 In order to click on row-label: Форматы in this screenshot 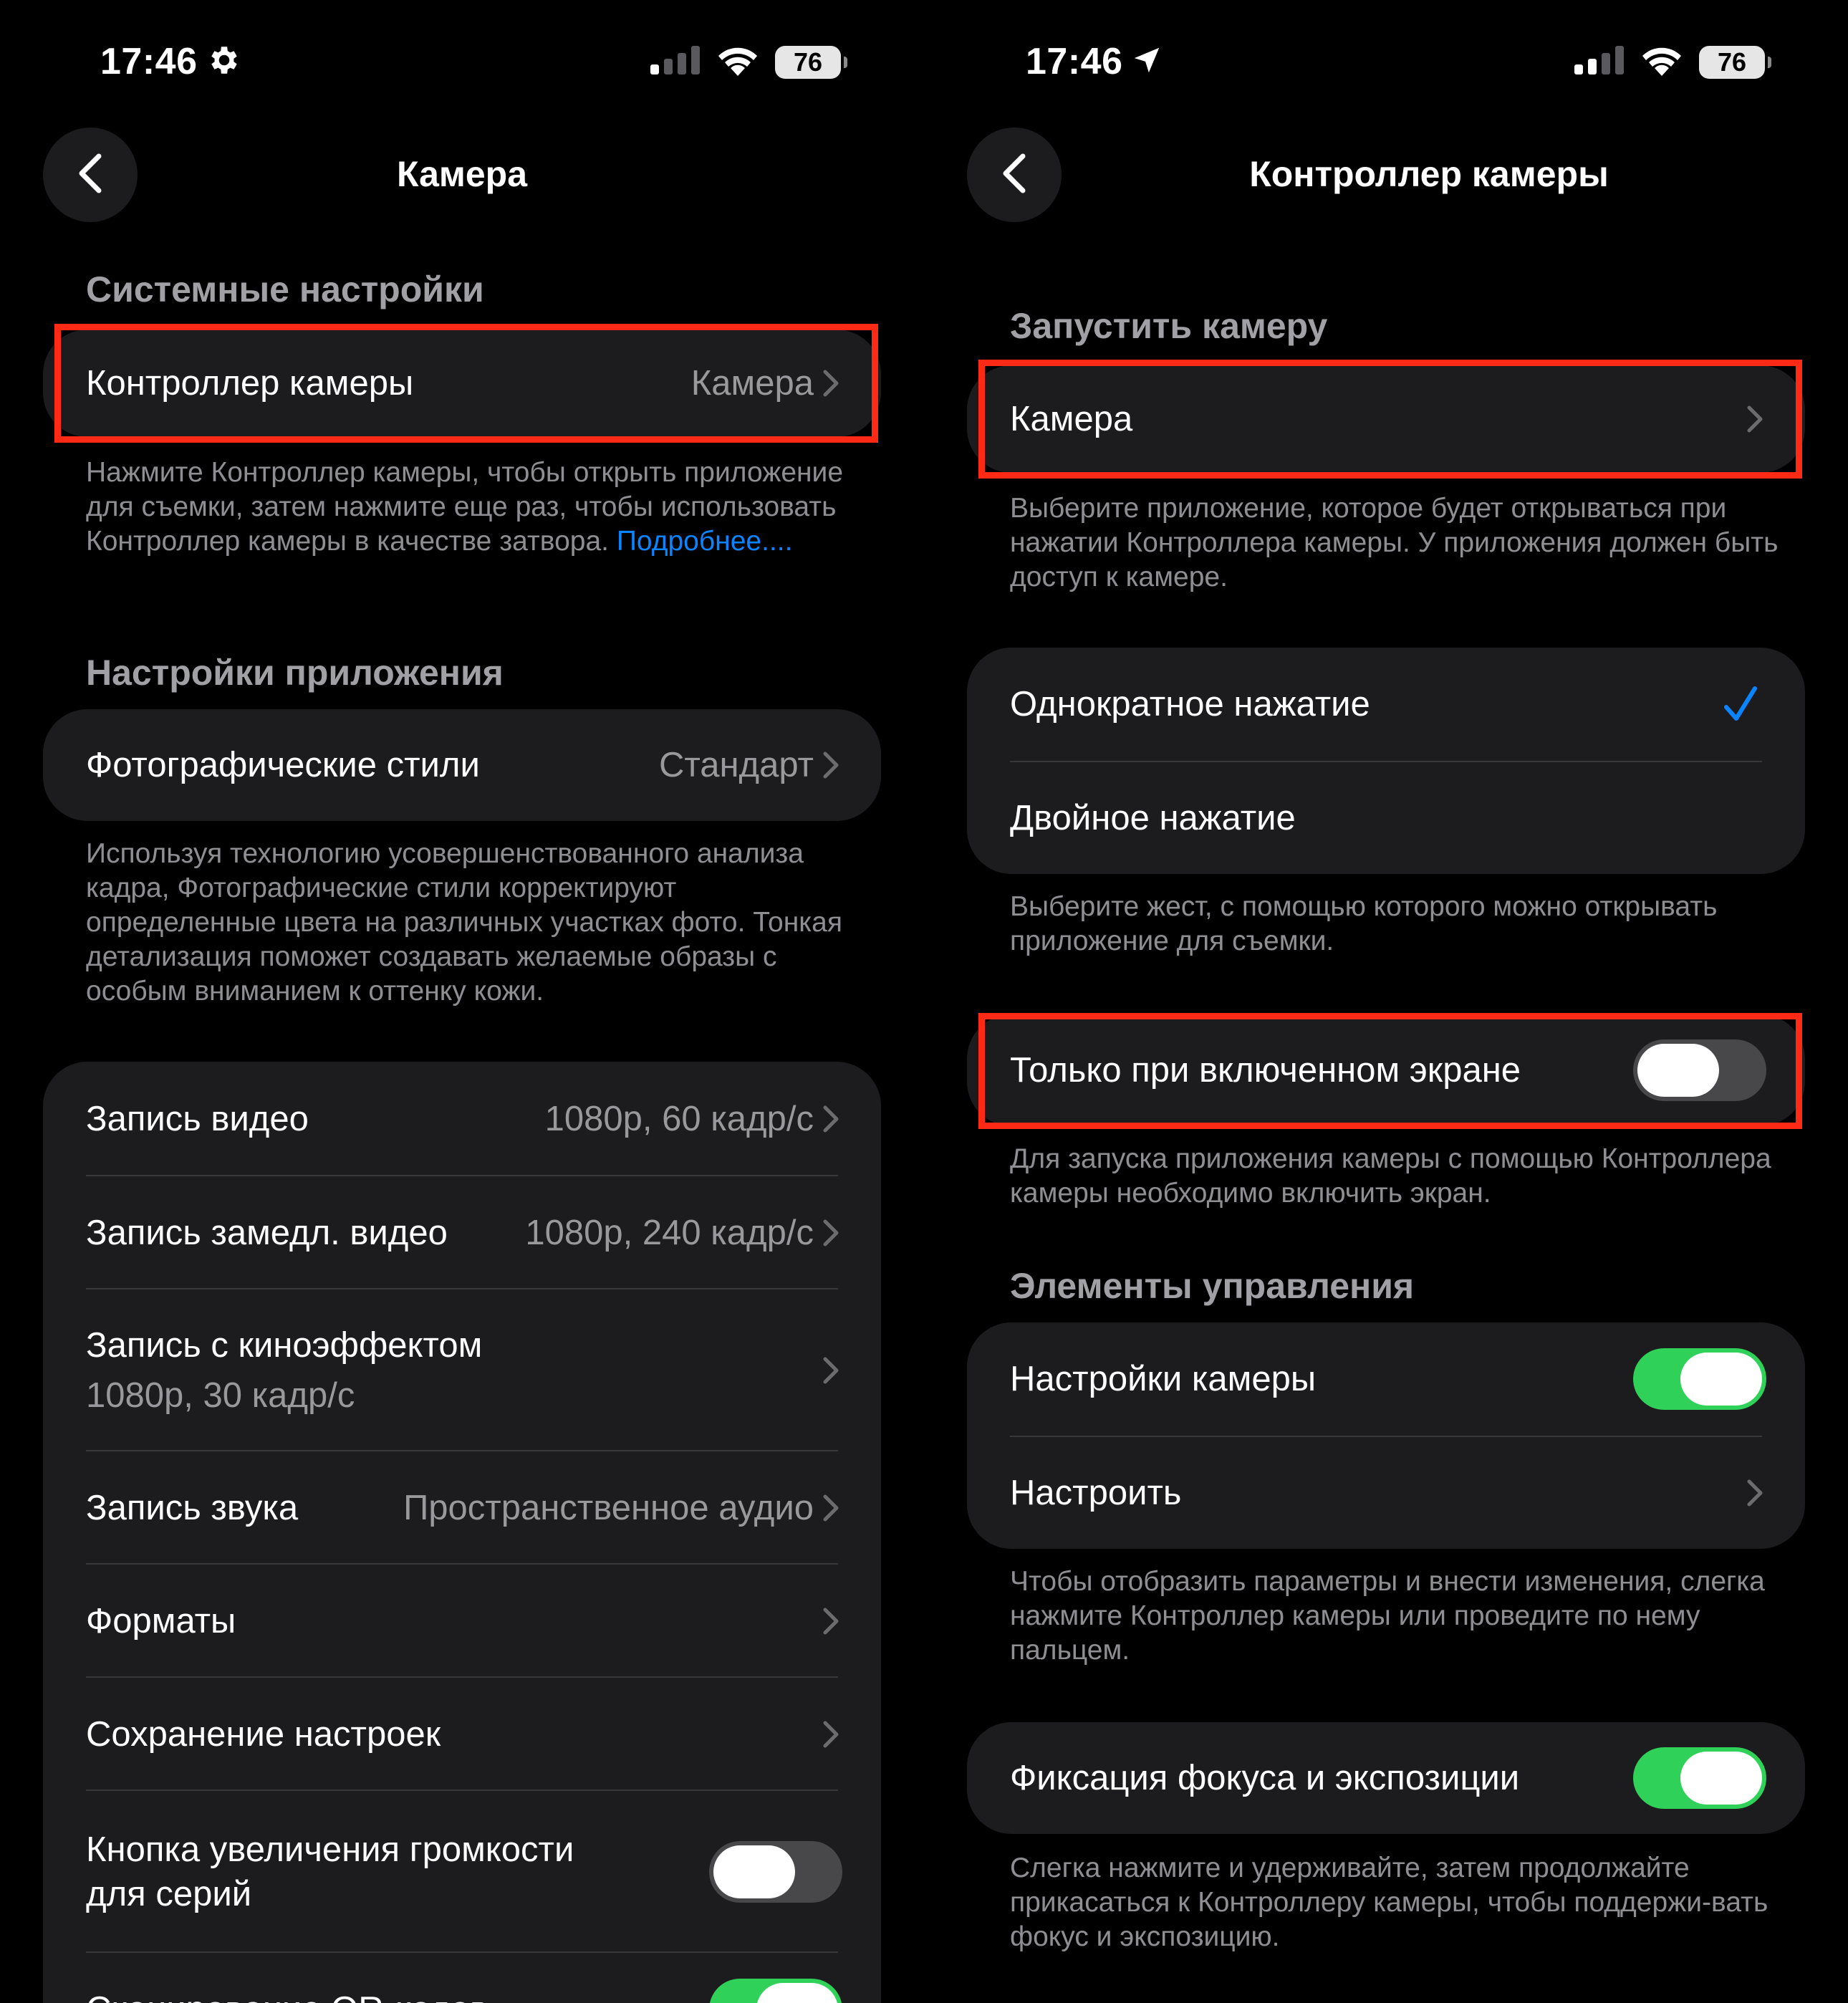, I will do `click(161, 1621)`.